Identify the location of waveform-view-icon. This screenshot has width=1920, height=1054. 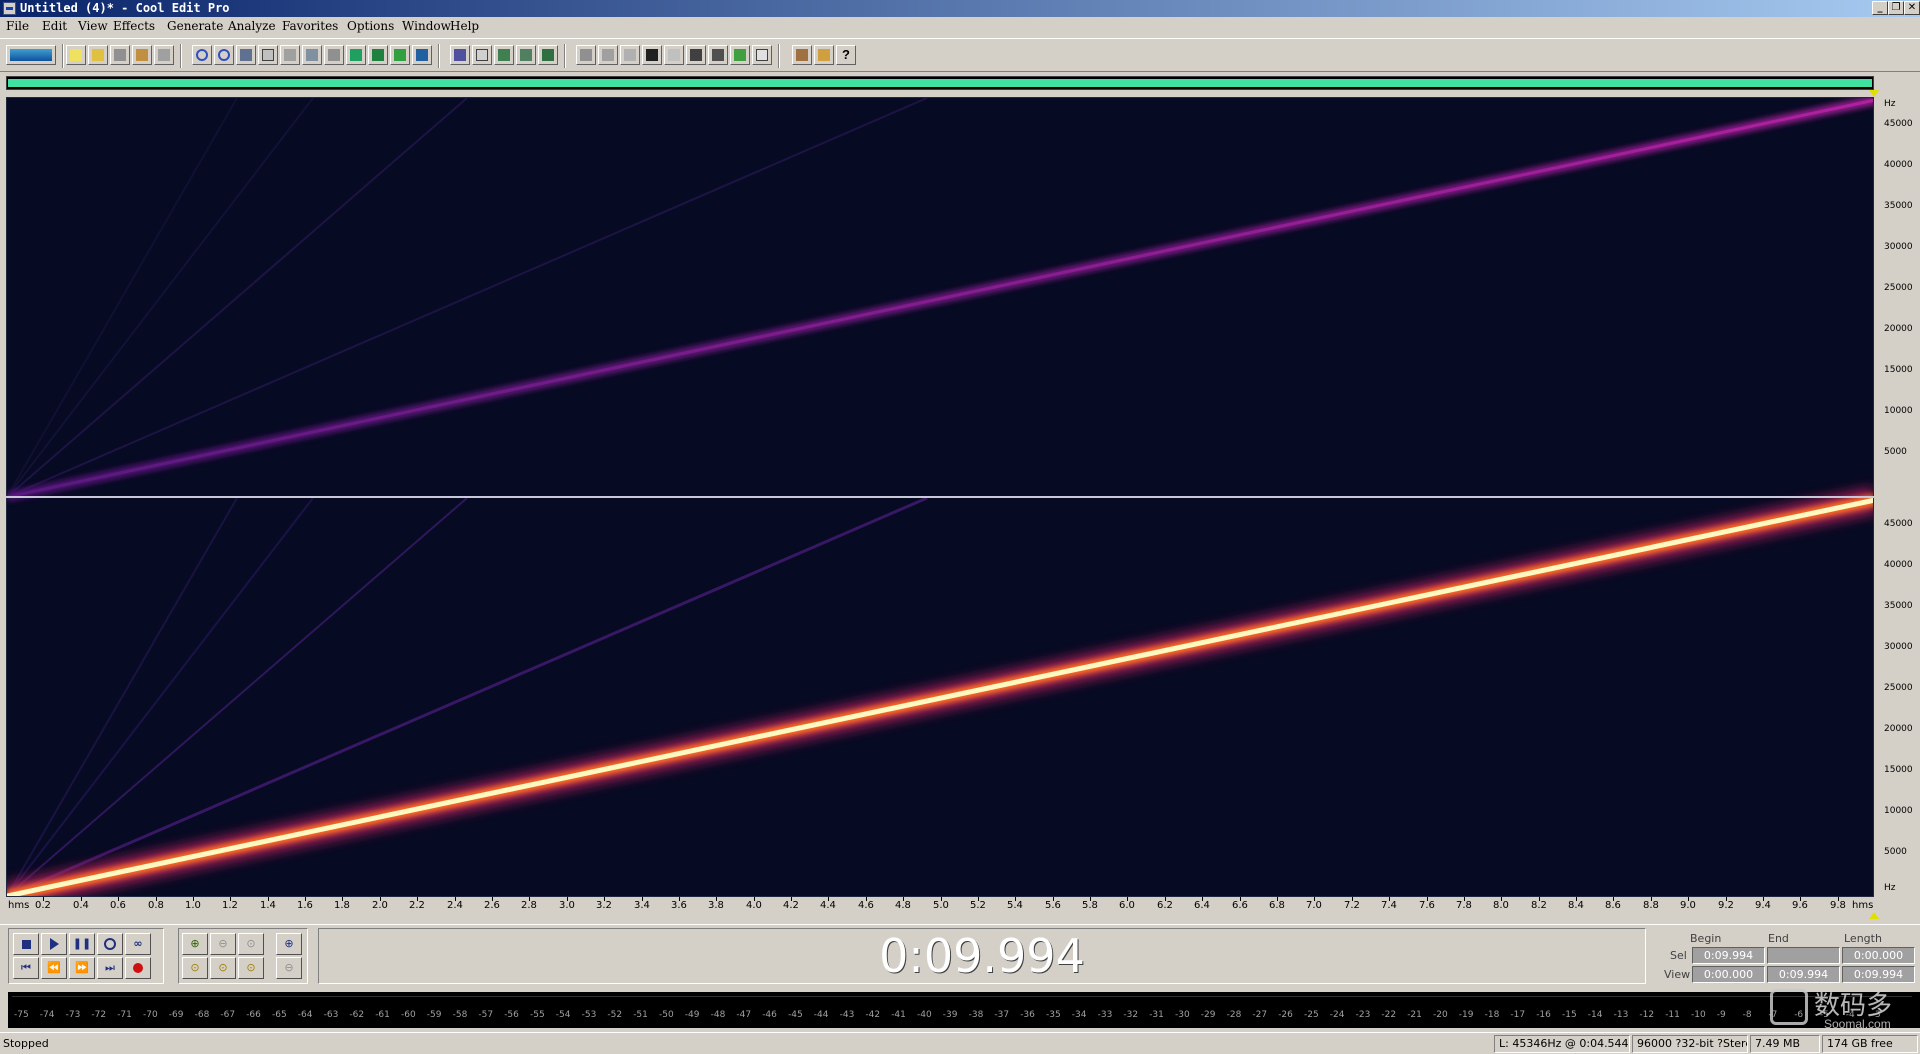
(460, 55).